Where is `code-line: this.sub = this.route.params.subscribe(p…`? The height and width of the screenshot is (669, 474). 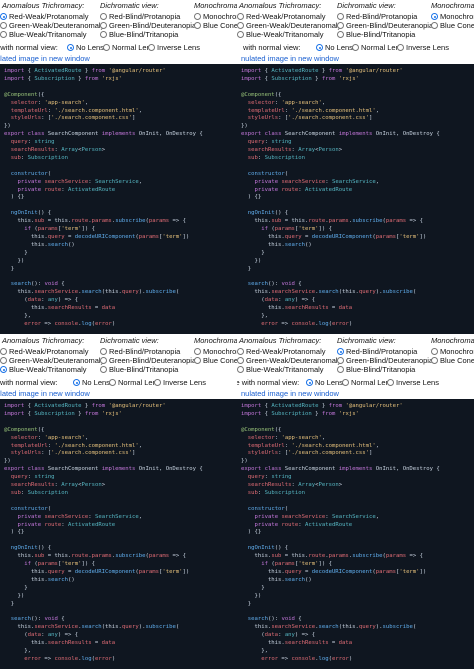 code-line: this.sub = this.route.params.subscribe(p… is located at coordinates (95, 221).